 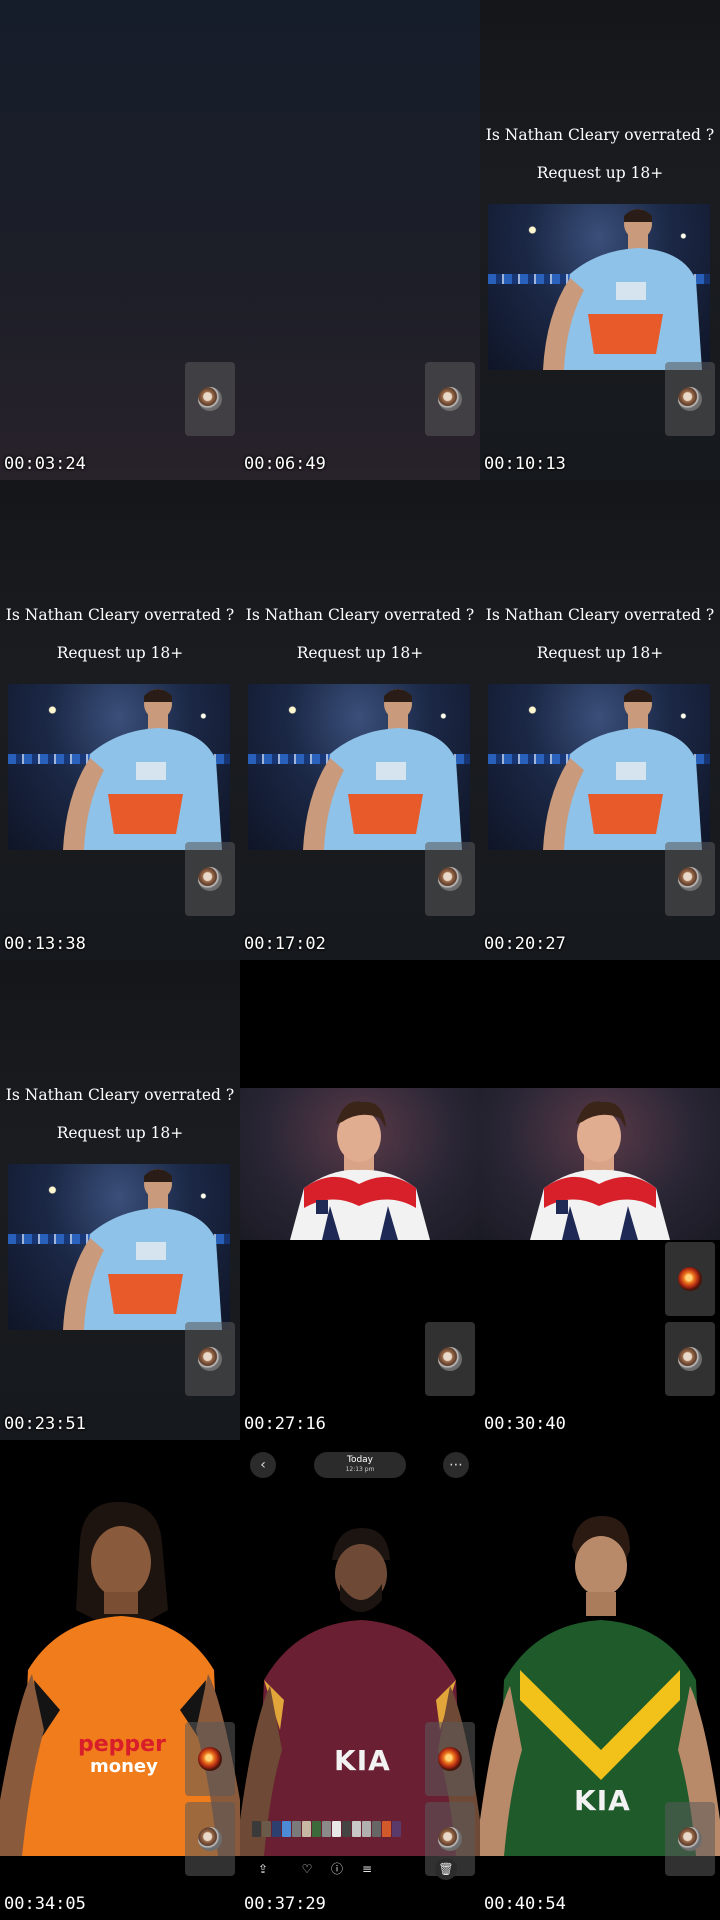 I want to click on heart-icon: ♡, so click(x=307, y=1869).